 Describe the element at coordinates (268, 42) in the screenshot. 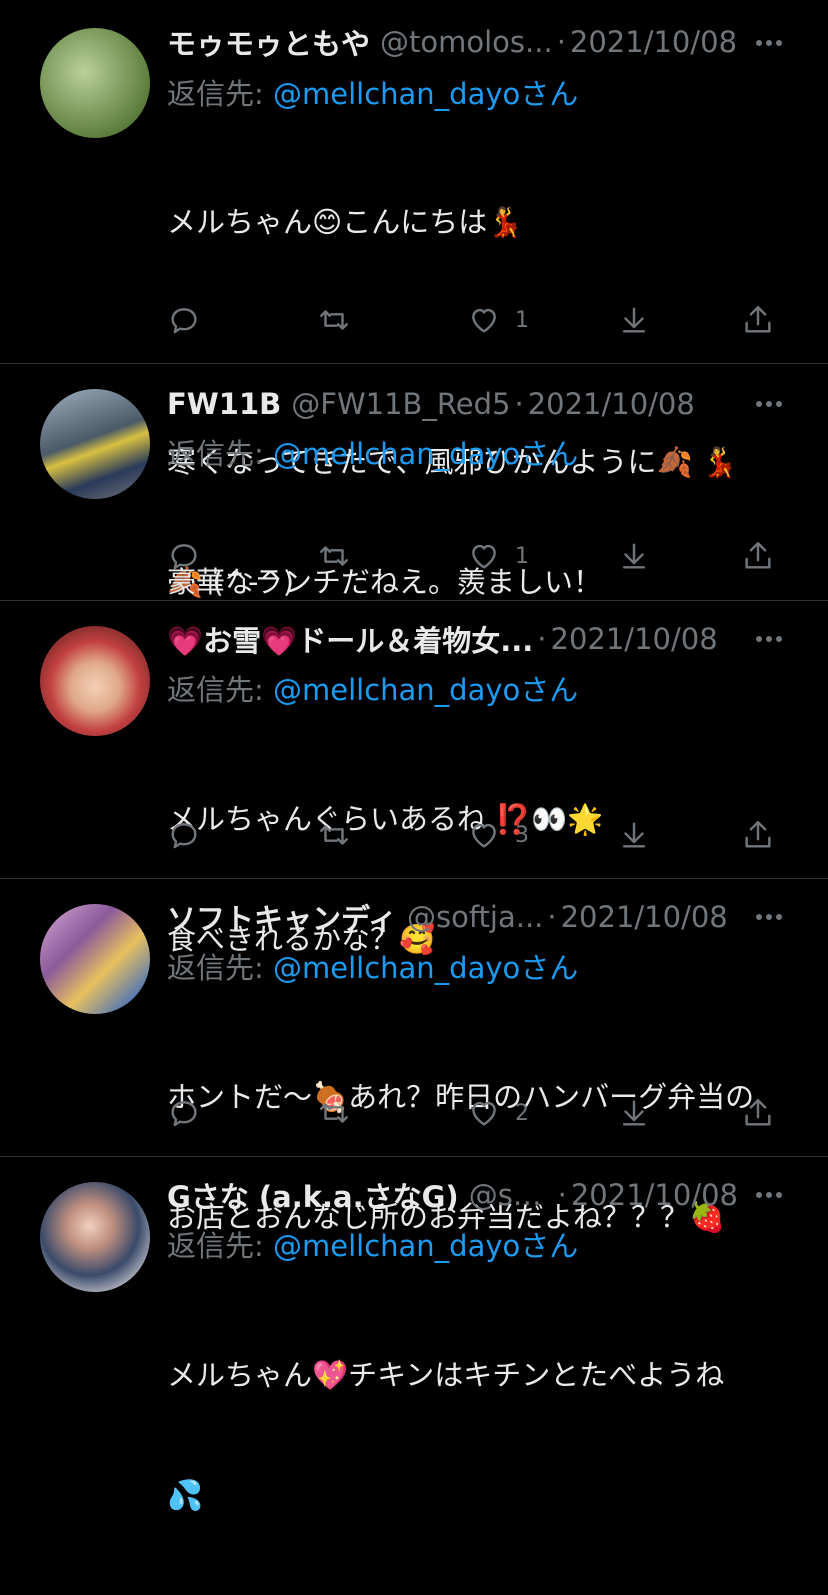

I see `display-name: モゥモゥともや` at that location.